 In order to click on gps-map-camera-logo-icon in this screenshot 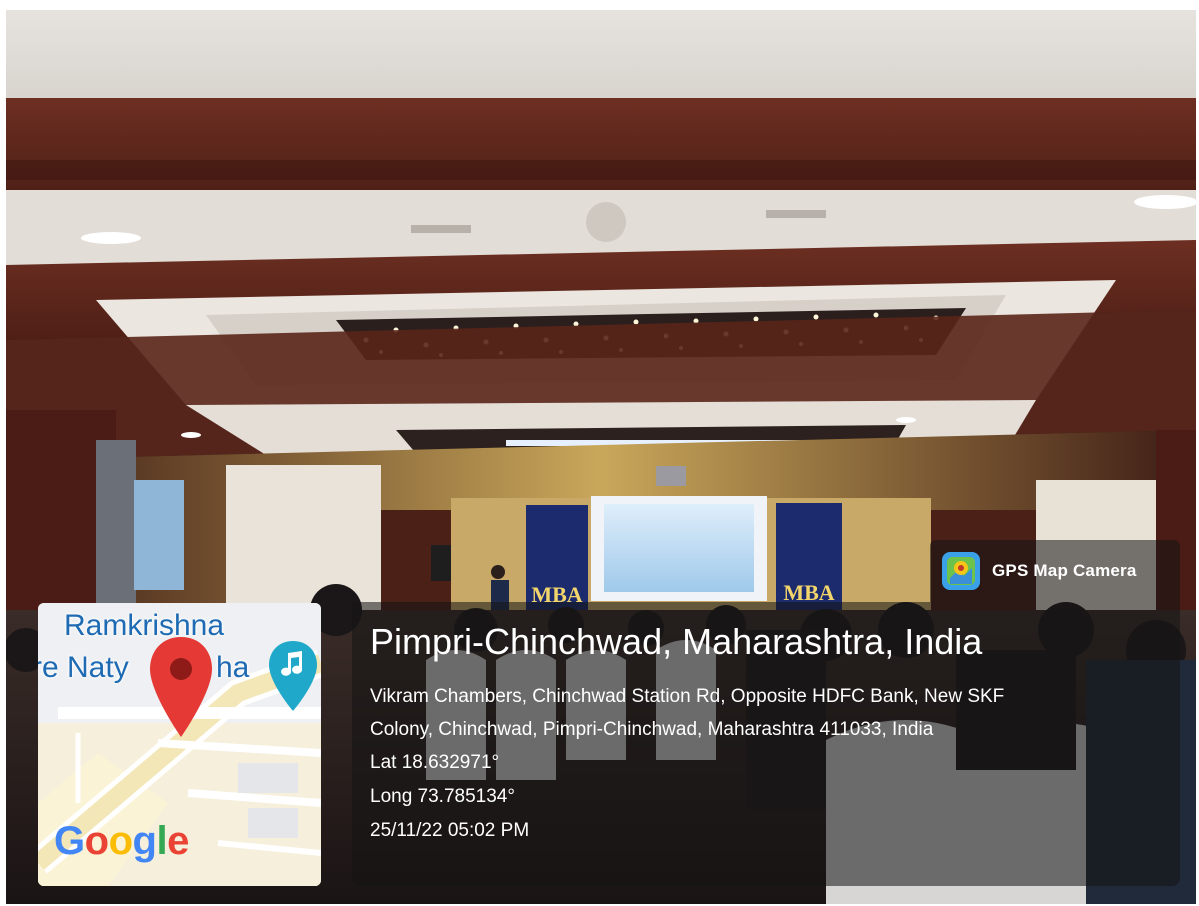, I will do `click(961, 571)`.